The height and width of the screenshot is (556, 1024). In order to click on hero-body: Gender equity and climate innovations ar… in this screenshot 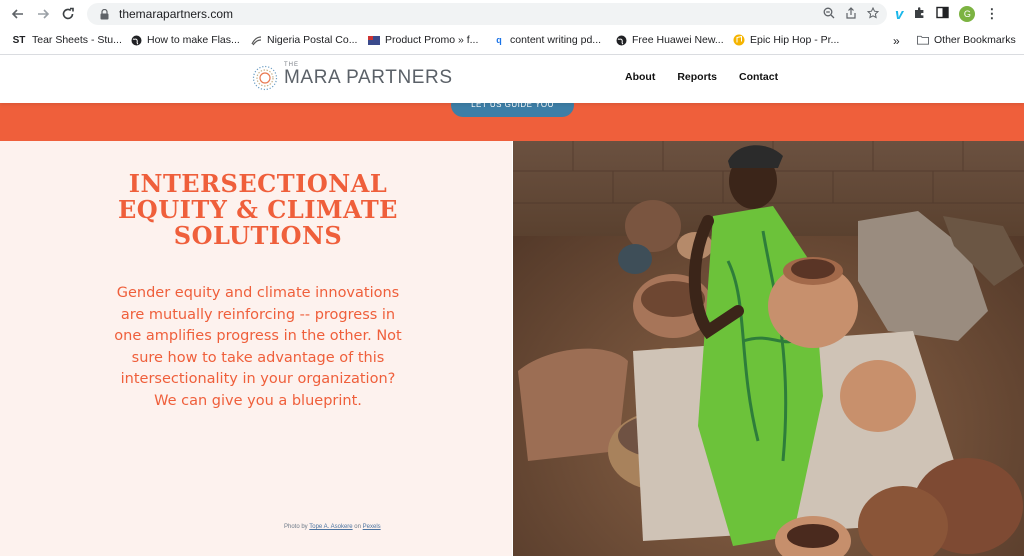, I will do `click(258, 347)`.